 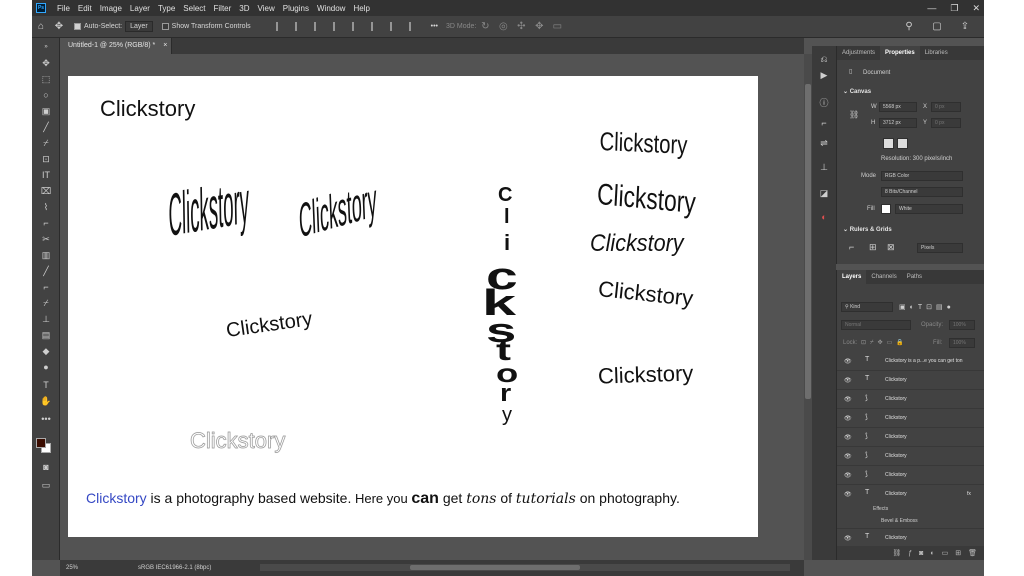 I want to click on stamp-tool: ⊥, so click(x=46, y=319).